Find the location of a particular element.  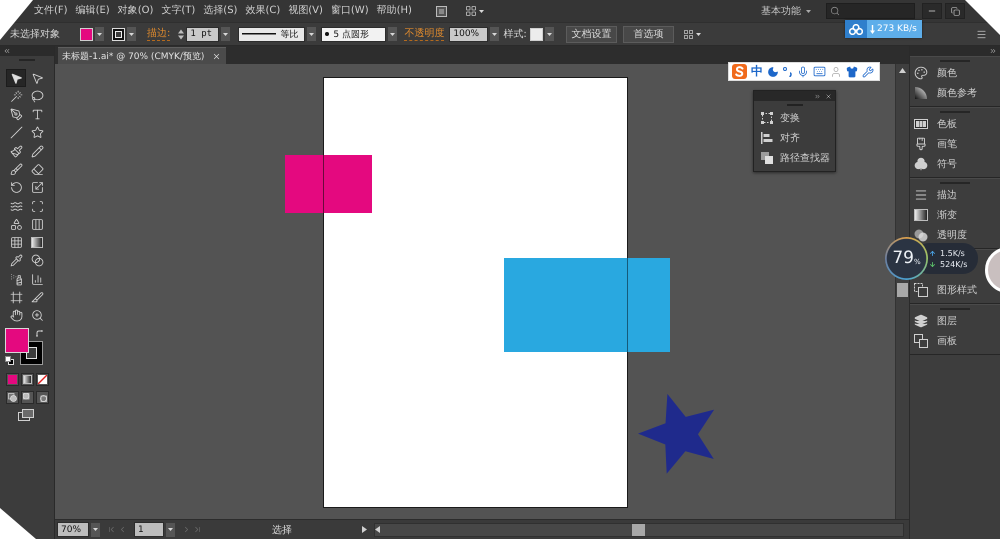

menu-item: 效果(C) is located at coordinates (262, 11).